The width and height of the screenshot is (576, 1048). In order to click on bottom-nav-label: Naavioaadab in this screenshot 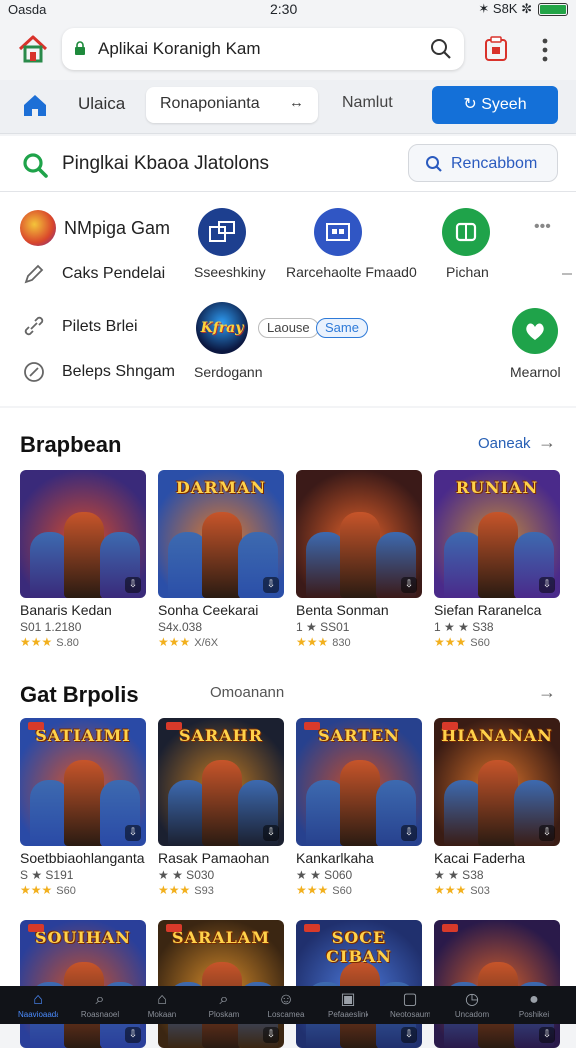, I will do `click(38, 1014)`.